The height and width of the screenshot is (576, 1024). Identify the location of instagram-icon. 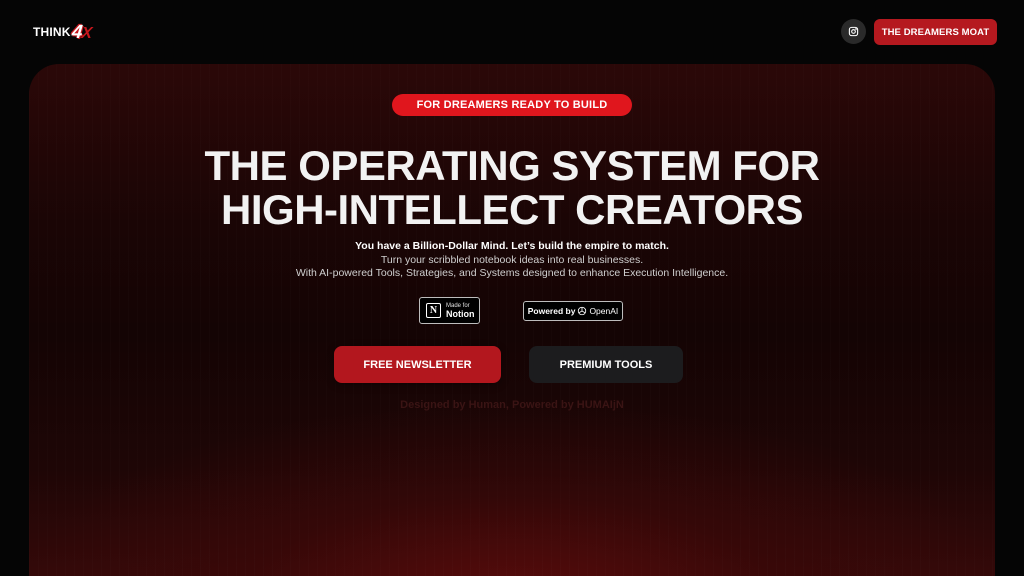
(853, 31).